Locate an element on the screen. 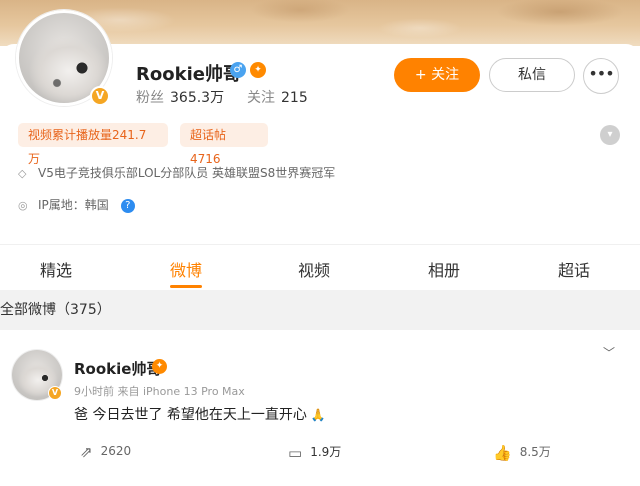 The image size is (640, 486). comment-count: 1.9万 is located at coordinates (326, 452).